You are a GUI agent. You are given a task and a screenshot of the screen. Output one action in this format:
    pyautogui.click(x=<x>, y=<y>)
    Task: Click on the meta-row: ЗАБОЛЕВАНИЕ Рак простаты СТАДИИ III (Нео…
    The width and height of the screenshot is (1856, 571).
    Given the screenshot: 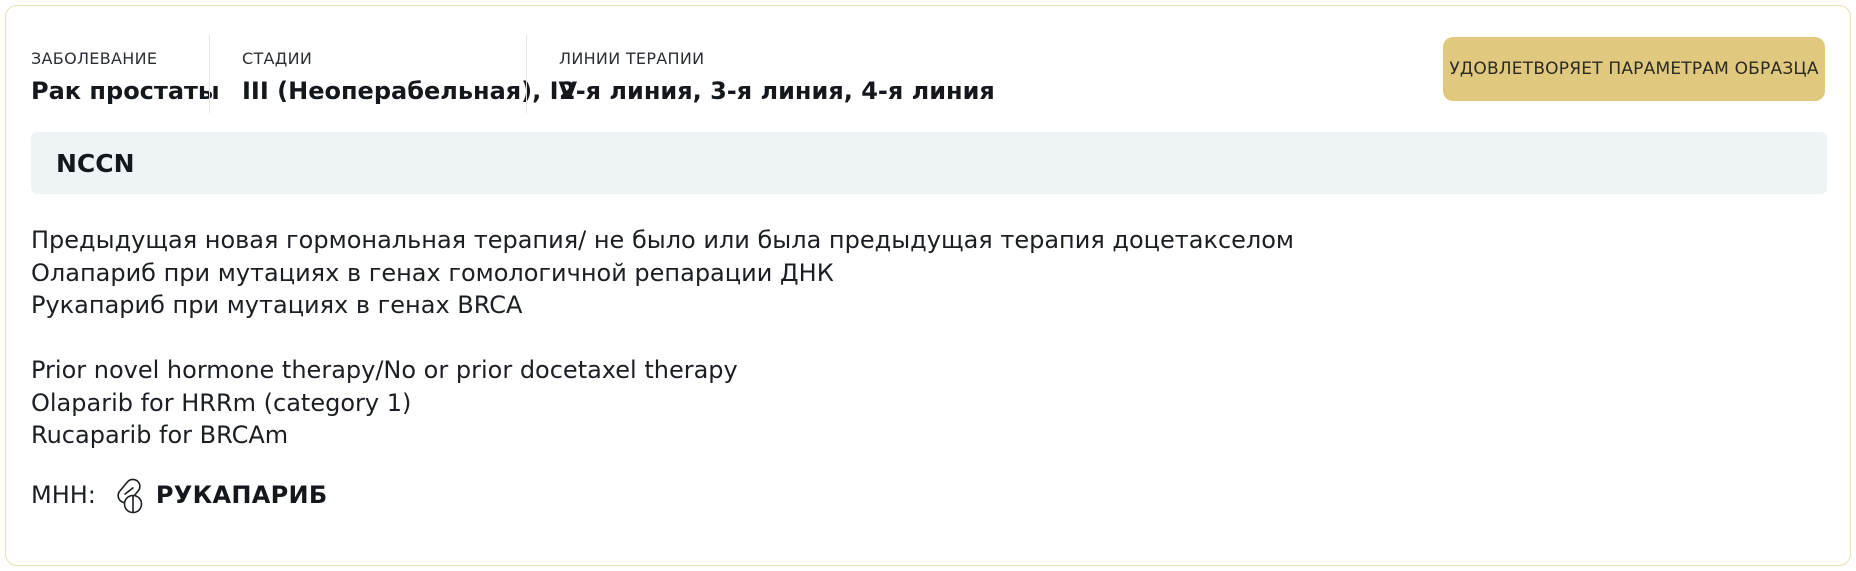 What is the action you would take?
    pyautogui.click(x=928, y=74)
    